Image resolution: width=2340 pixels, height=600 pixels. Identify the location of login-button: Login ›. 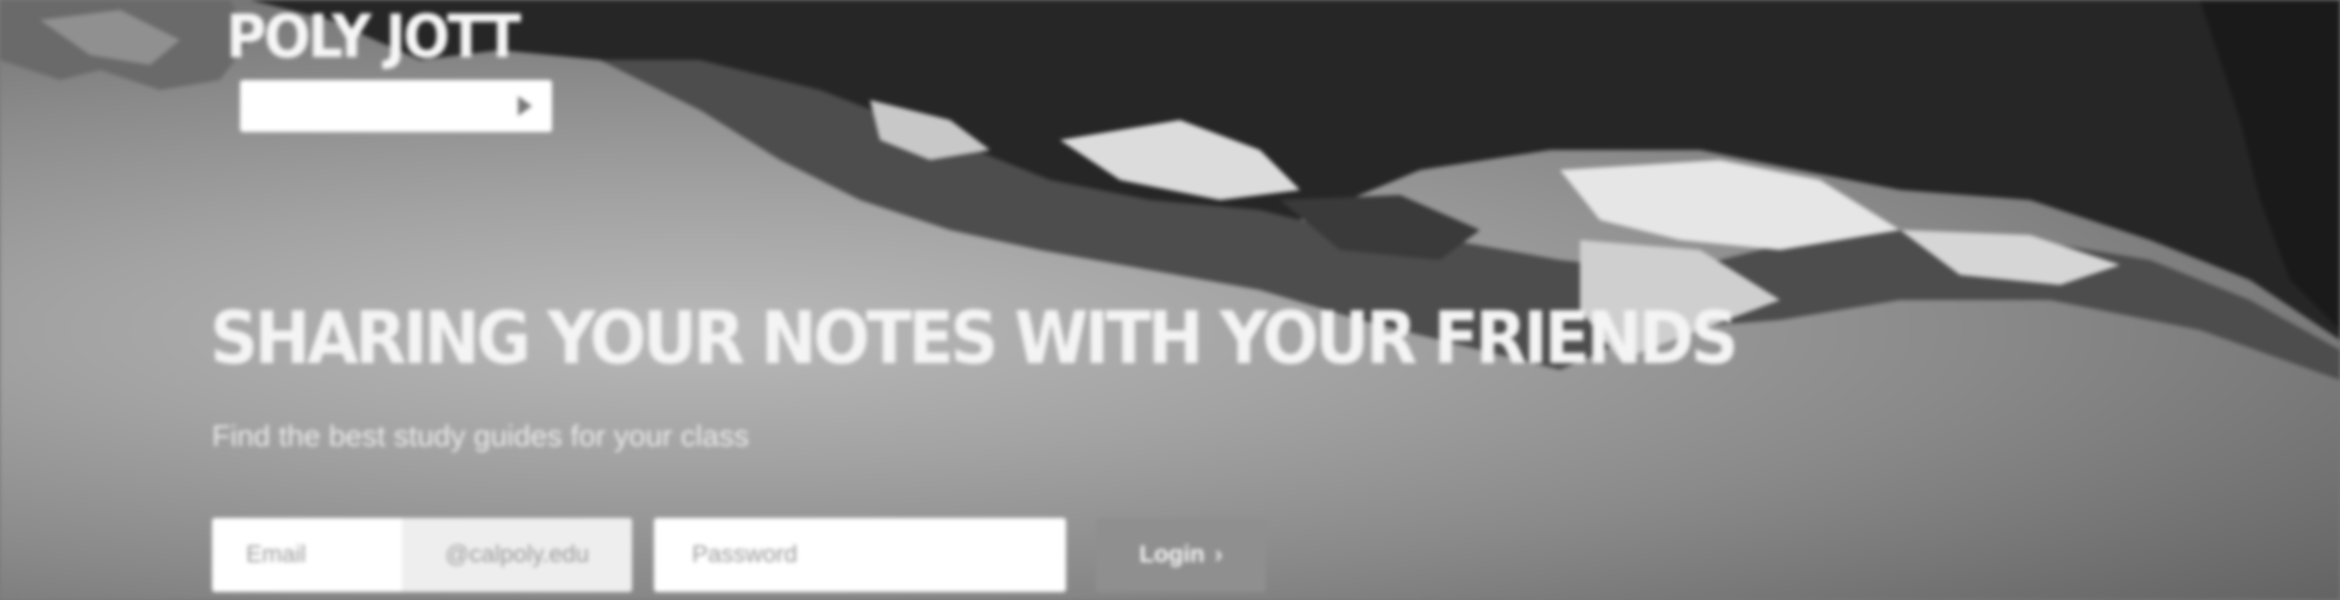
(1181, 555).